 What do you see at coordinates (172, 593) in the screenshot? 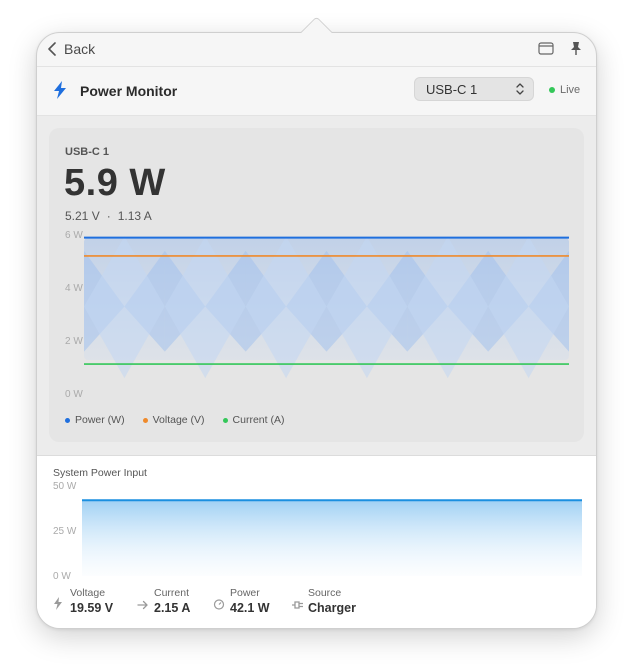
I see `stat-label: Current` at bounding box center [172, 593].